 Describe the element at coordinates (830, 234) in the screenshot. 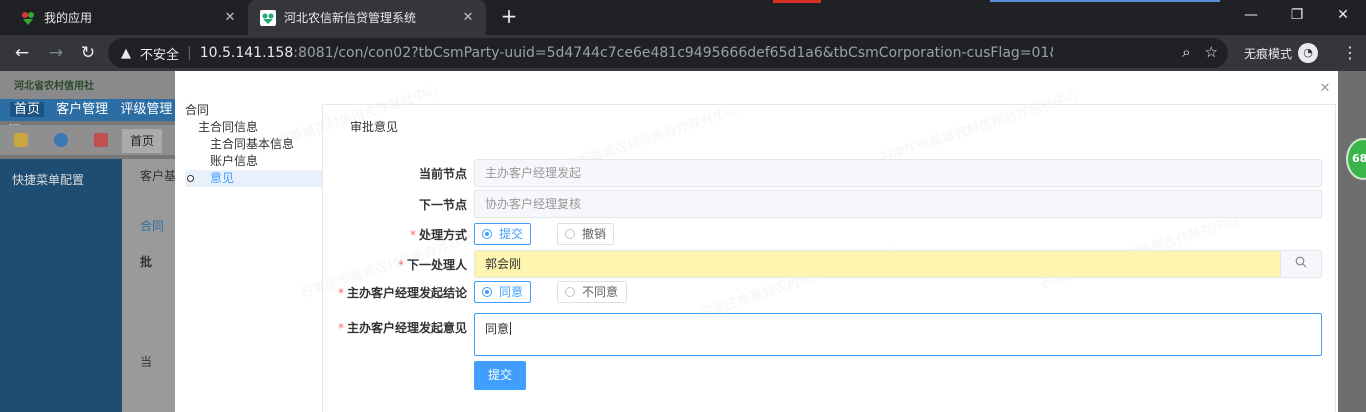

I see `row-handle-mode: * 处理方式 提交 撤销` at that location.